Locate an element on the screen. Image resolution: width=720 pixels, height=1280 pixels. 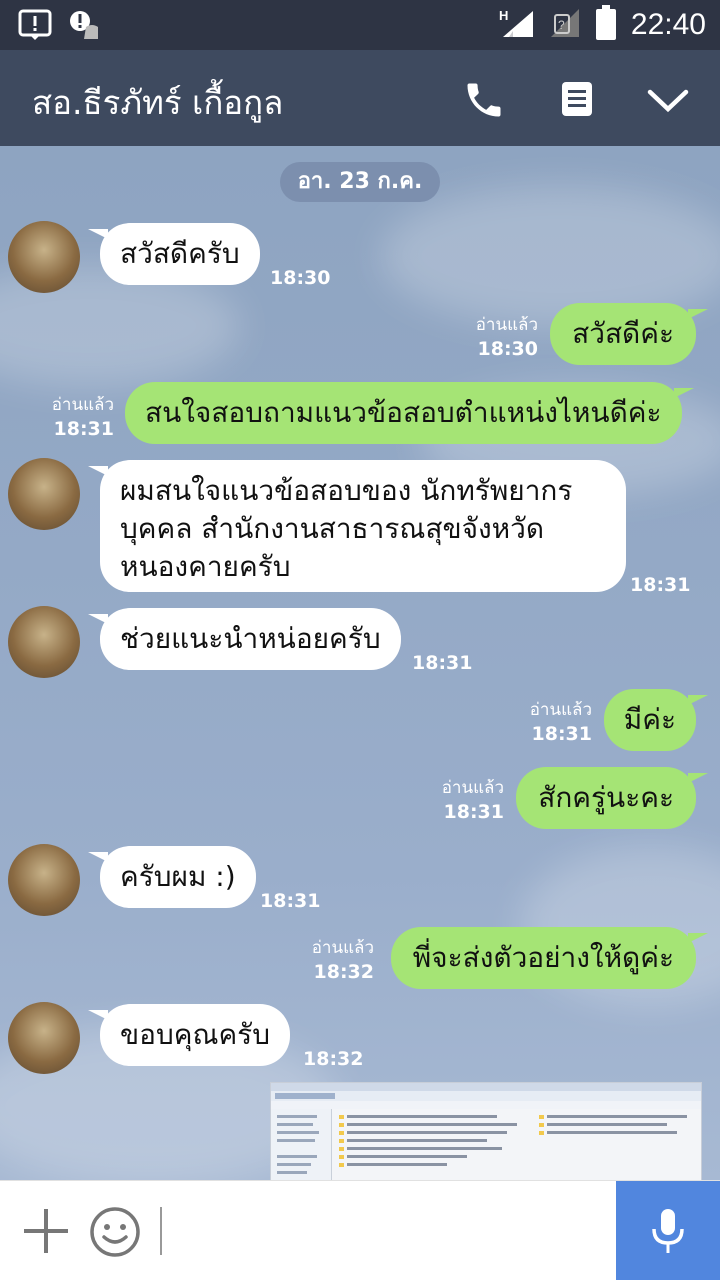
chat-header: สอ.ธีรภัทร์ เกื้อกูล is located at coordinates (360, 98).